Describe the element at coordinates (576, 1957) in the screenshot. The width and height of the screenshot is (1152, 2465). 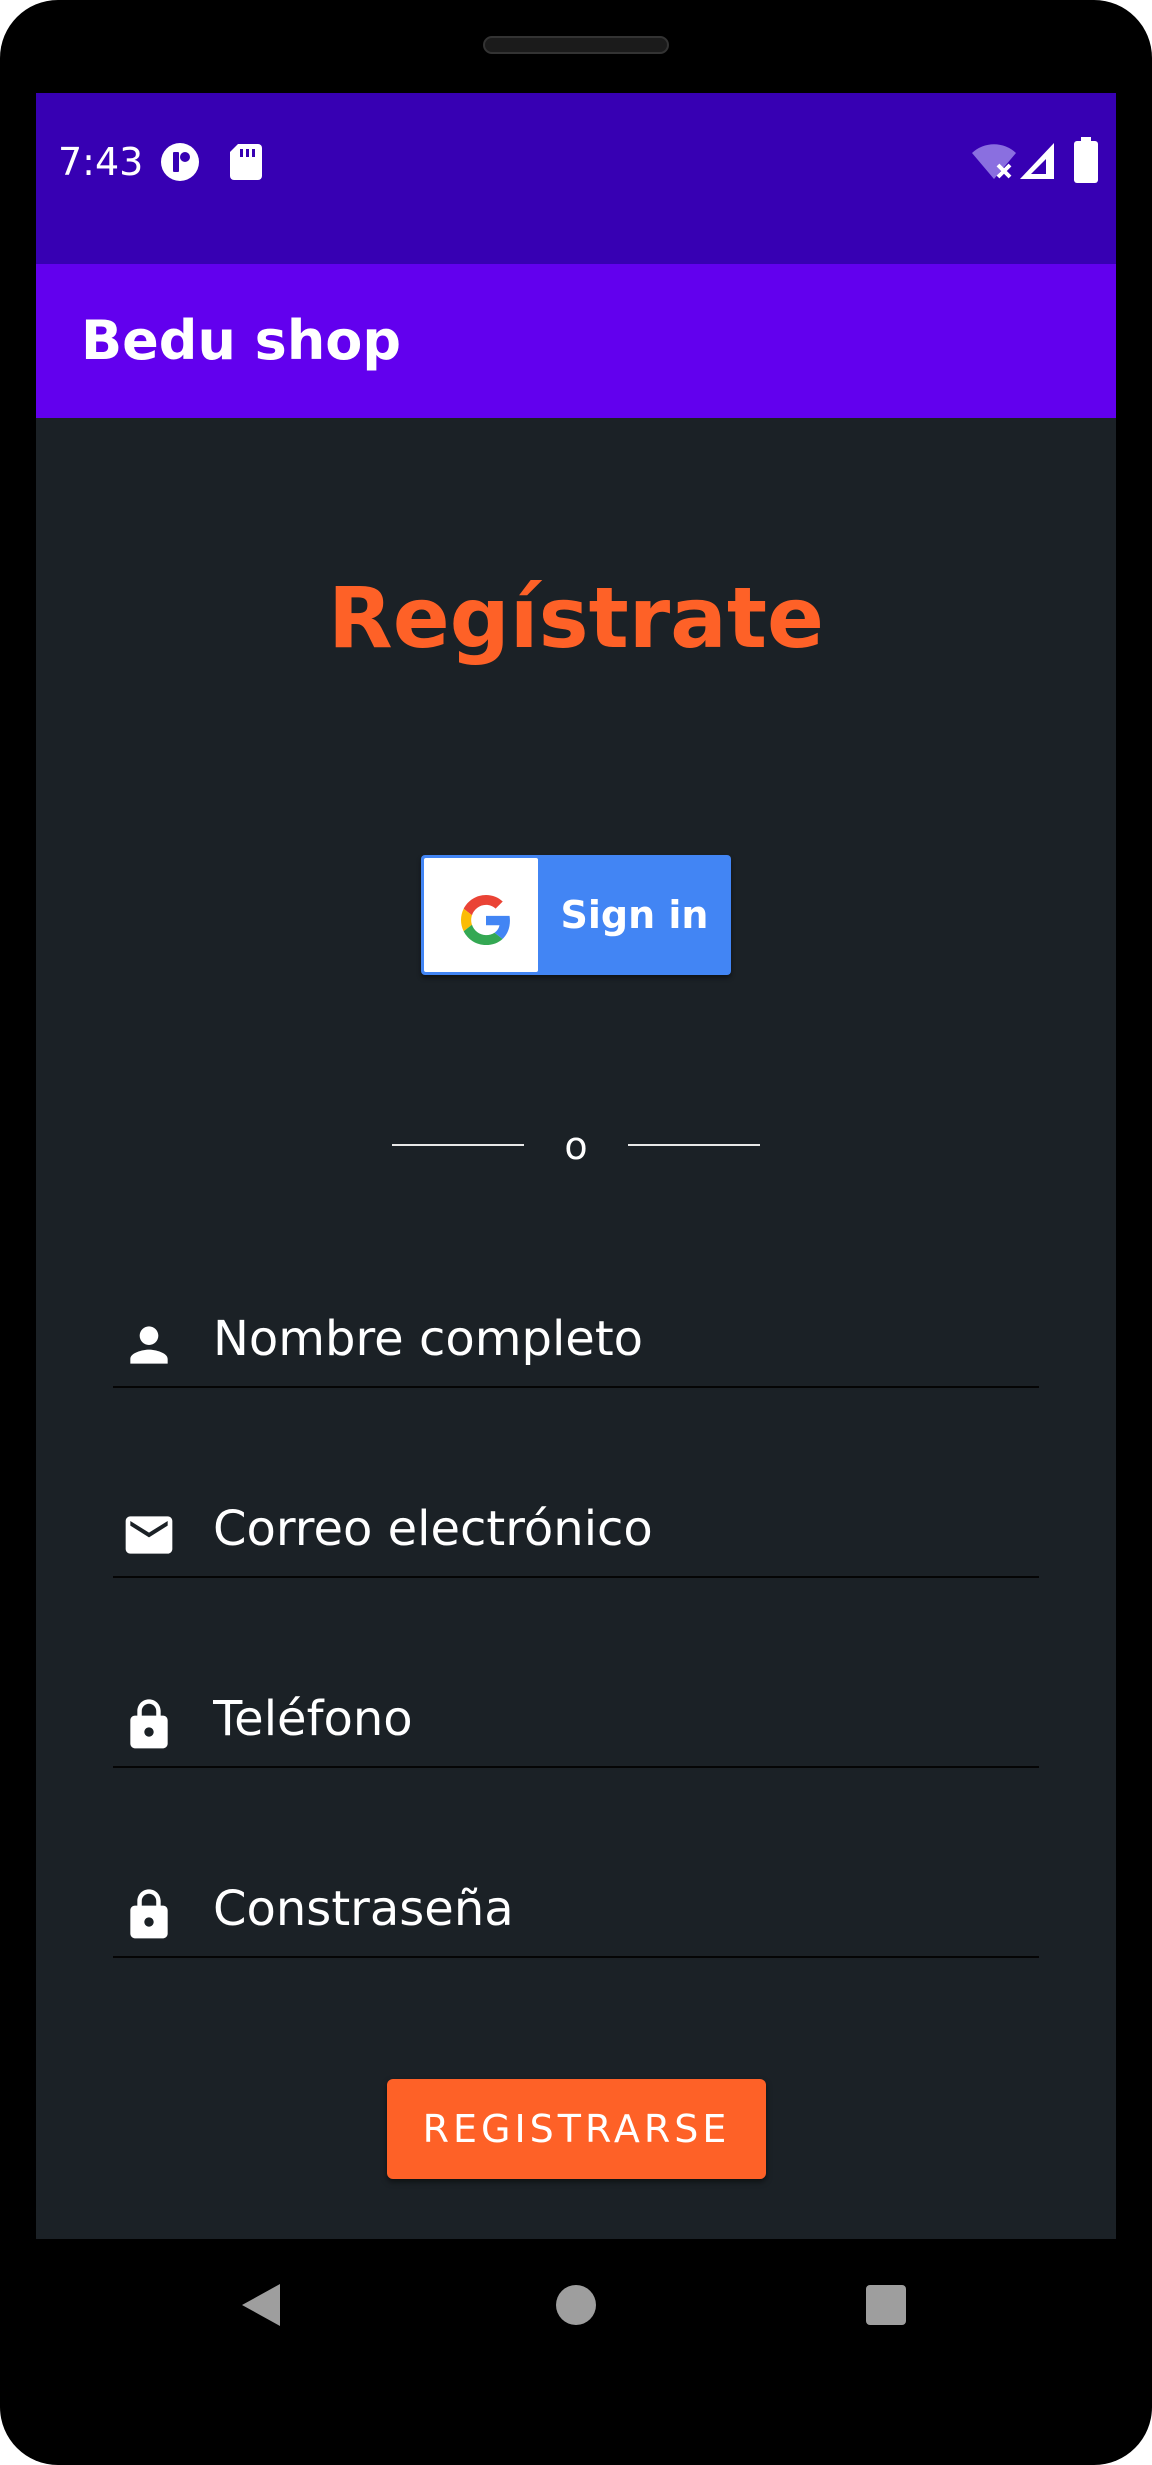
I see `password-underline` at that location.